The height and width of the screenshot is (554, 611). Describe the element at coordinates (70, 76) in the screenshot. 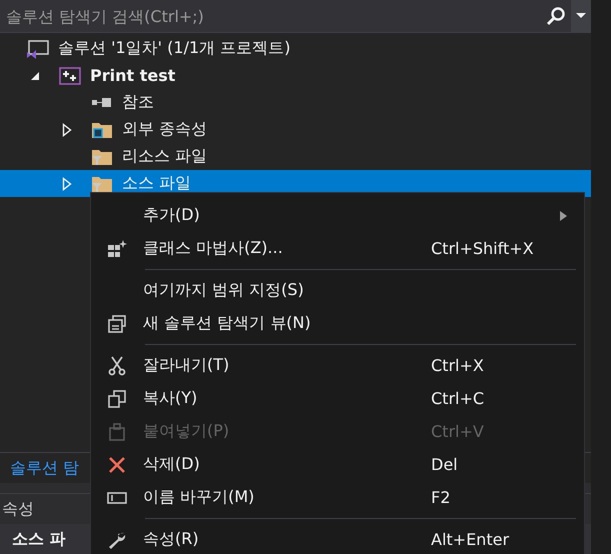

I see `project-icon` at that location.